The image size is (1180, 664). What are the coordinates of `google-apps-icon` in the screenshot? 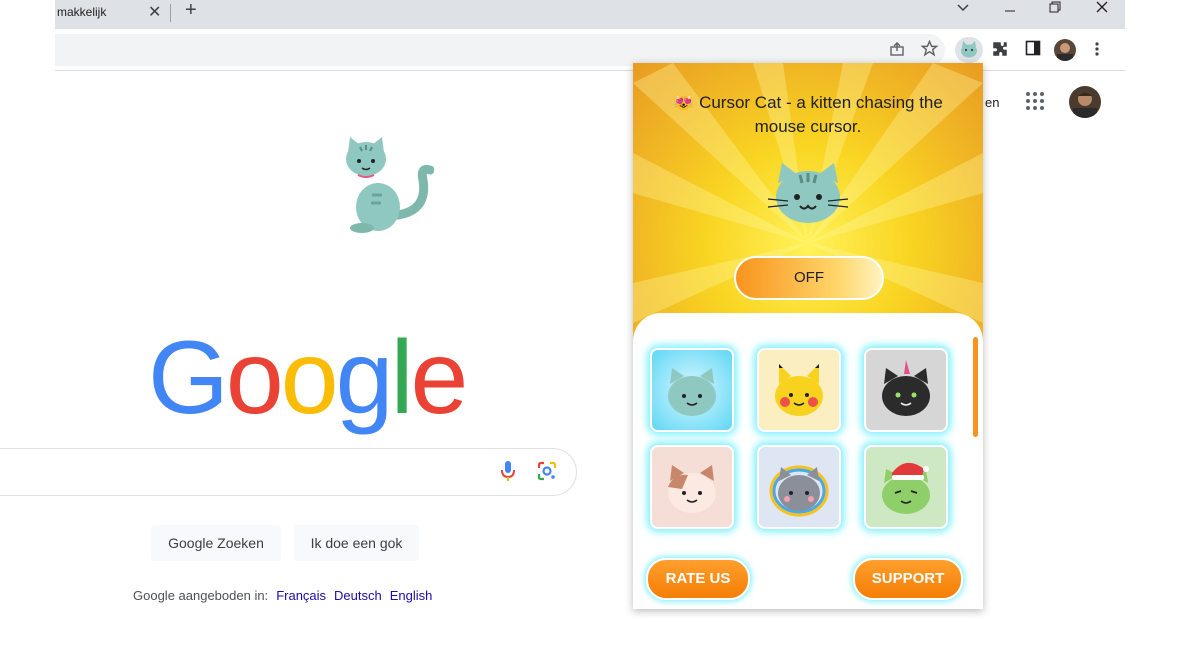 It's located at (1036, 102).